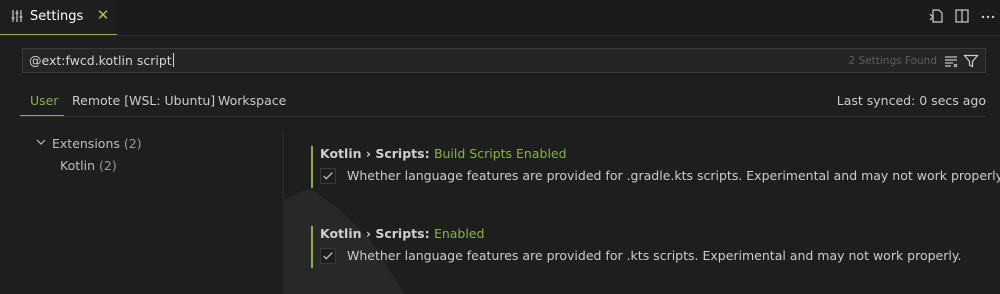  Describe the element at coordinates (988, 16) in the screenshot. I see `more-actions-icon` at that location.